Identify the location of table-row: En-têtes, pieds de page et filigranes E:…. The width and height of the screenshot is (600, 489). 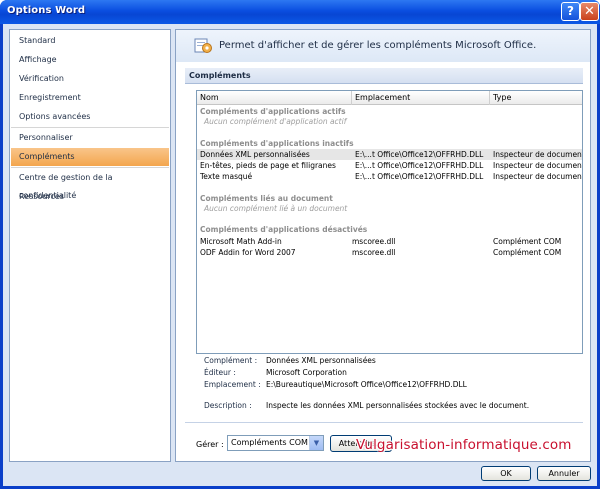
(389, 165).